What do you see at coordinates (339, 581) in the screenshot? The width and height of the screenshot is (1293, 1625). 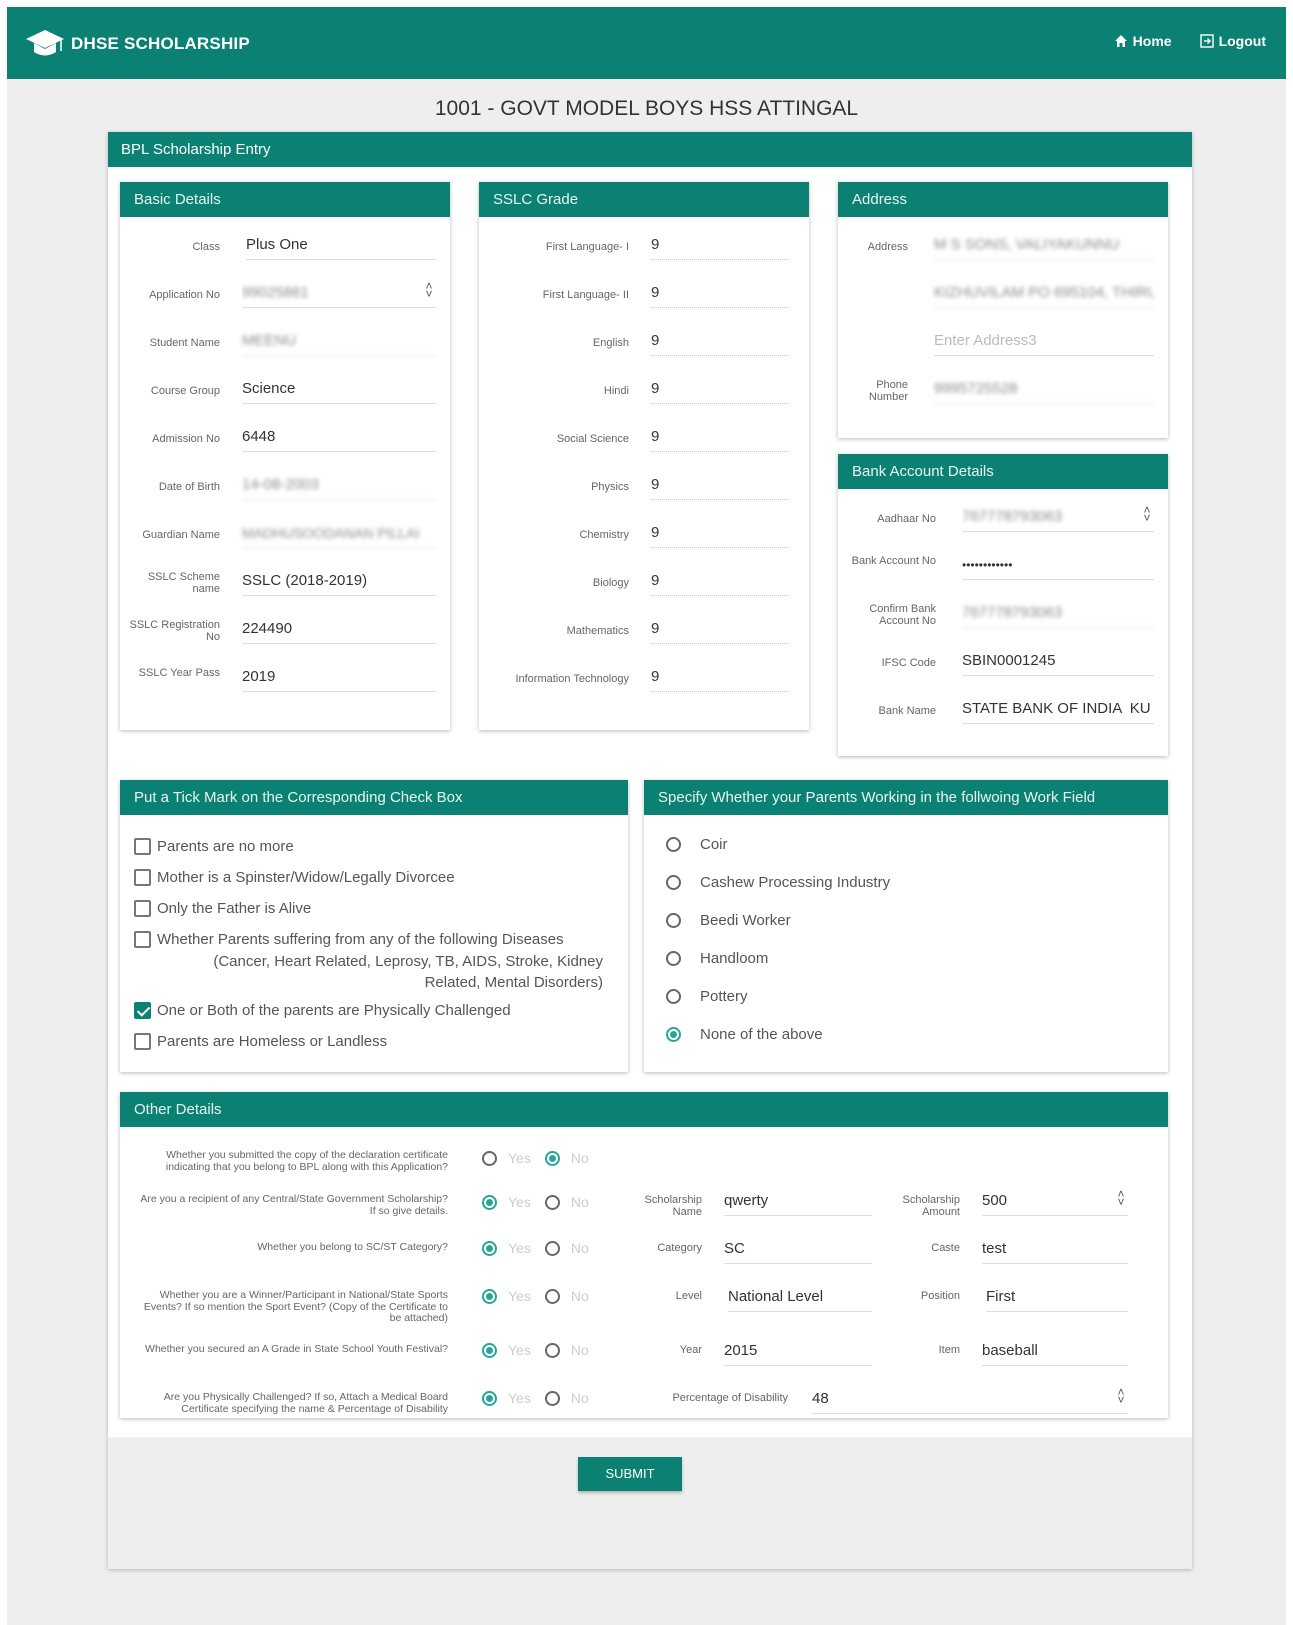 I see `sslc-scheme-select: SSLC (2018-2019)` at bounding box center [339, 581].